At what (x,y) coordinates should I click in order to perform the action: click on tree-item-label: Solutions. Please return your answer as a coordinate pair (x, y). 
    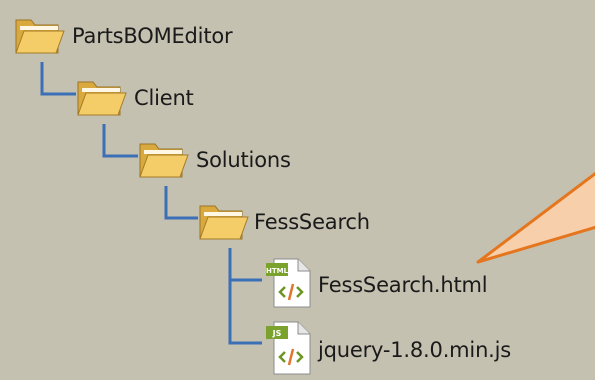
    Looking at the image, I should click on (243, 160).